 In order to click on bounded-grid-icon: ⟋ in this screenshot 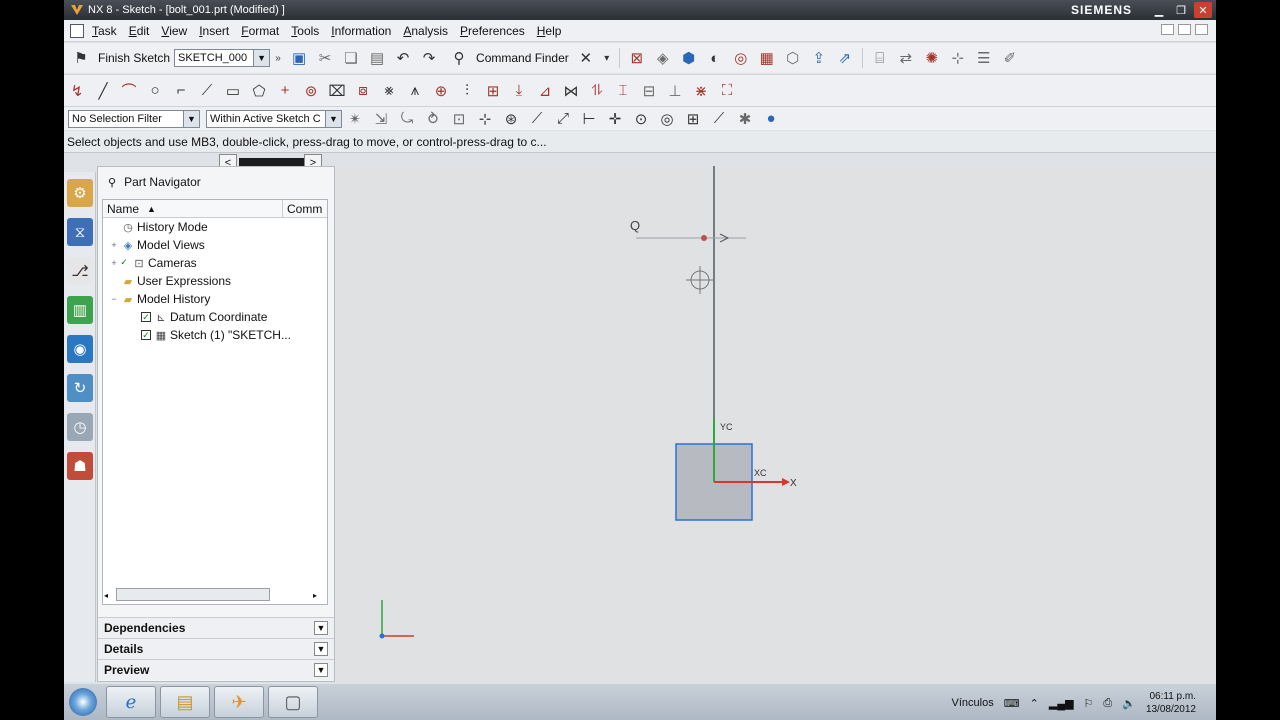, I will do `click(719, 119)`.